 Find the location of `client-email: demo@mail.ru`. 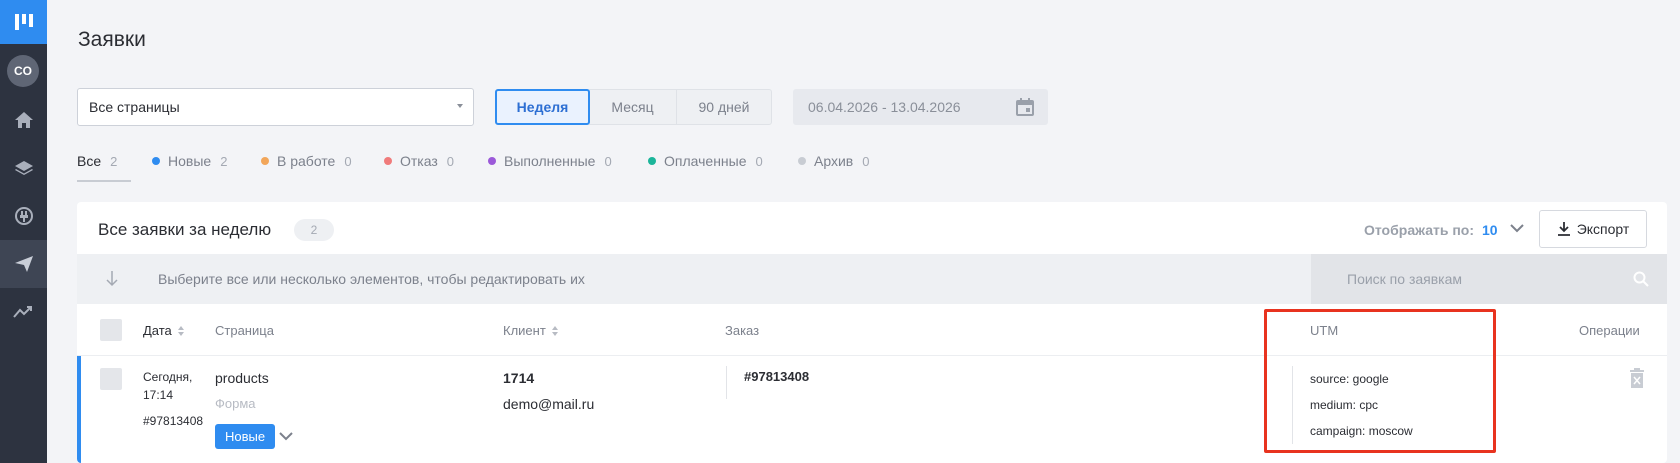

client-email: demo@mail.ru is located at coordinates (548, 404).